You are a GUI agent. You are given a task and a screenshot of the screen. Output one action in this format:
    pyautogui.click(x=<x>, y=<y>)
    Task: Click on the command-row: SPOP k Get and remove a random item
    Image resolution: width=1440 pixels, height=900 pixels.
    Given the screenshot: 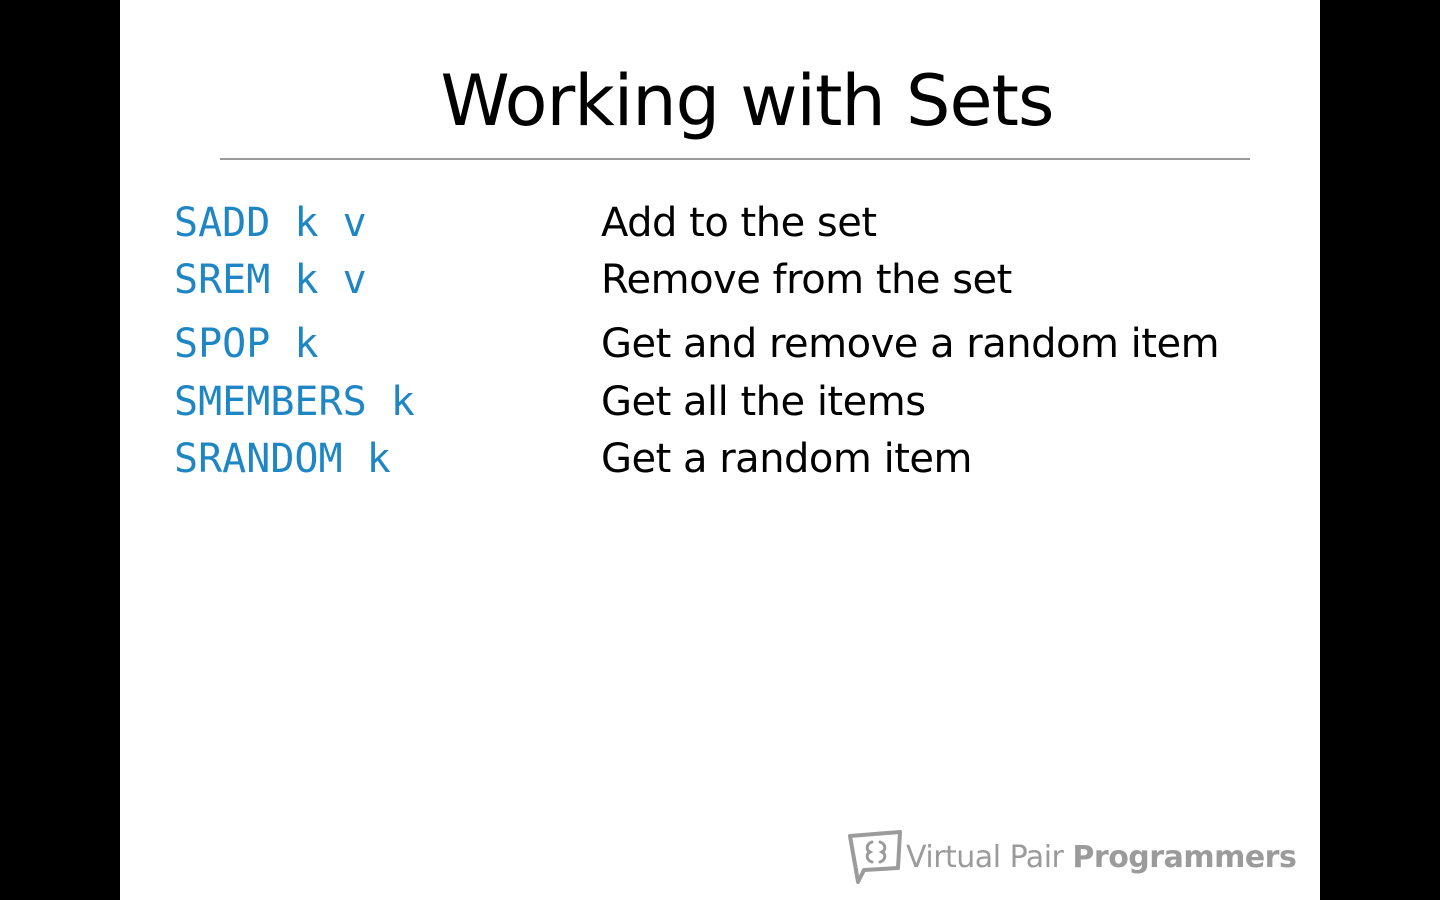 What is the action you would take?
    pyautogui.click(x=720, y=344)
    